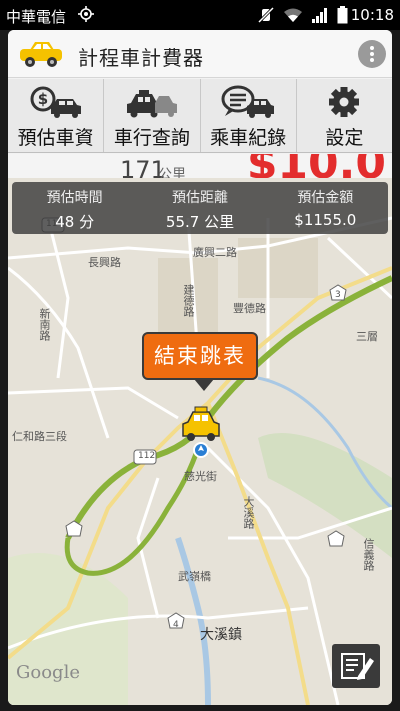 This screenshot has height=711, width=400. Describe the element at coordinates (200, 476) in the screenshot. I see `map-label-cihe: 慈光街` at that location.